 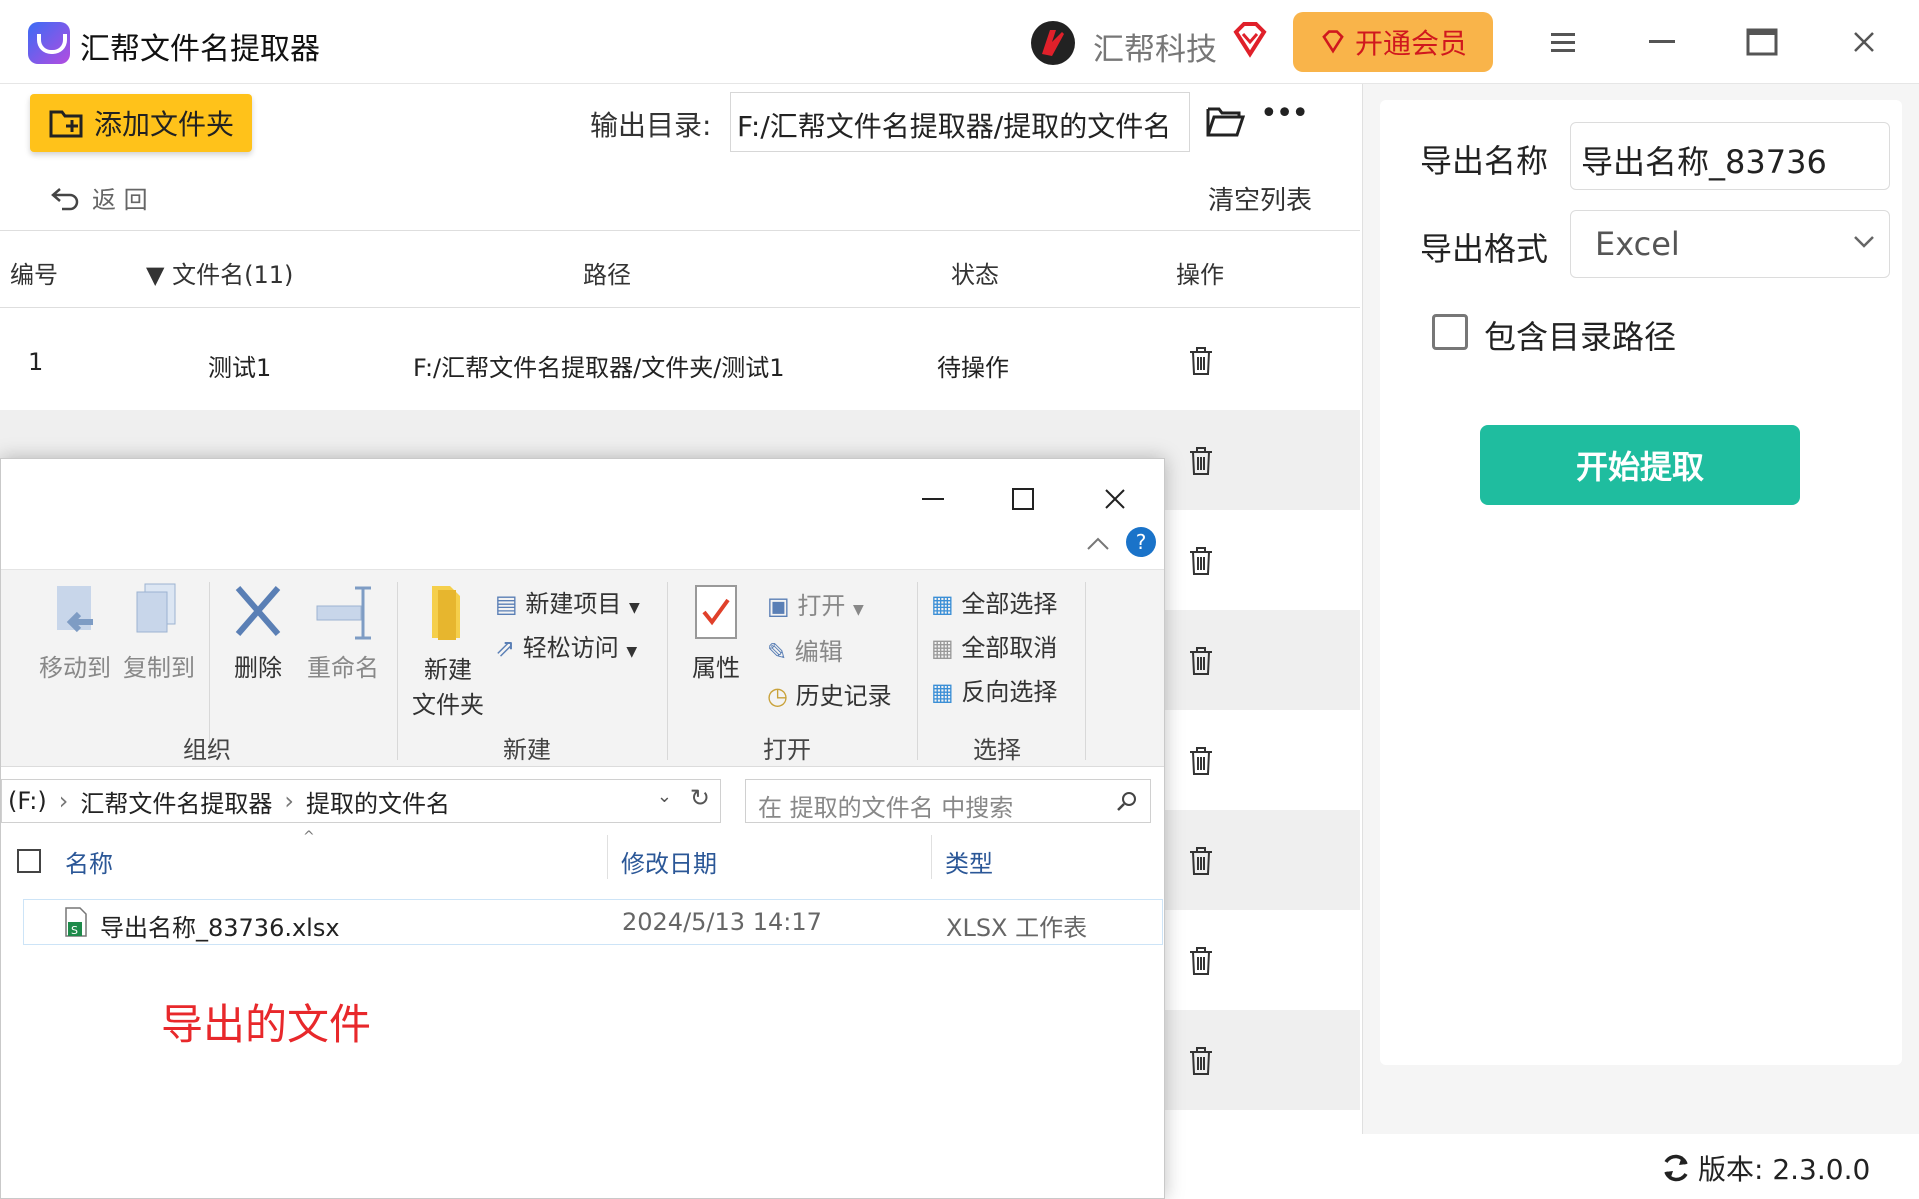 What do you see at coordinates (669, 861) in the screenshot?
I see `col-modified: 修改日期` at bounding box center [669, 861].